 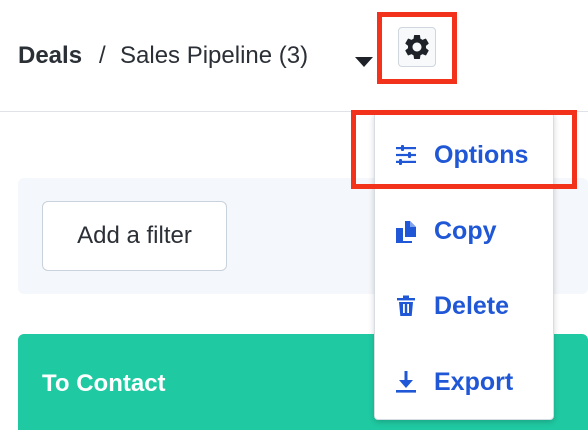 What do you see at coordinates (406, 155) in the screenshot?
I see `sliders-icon` at bounding box center [406, 155].